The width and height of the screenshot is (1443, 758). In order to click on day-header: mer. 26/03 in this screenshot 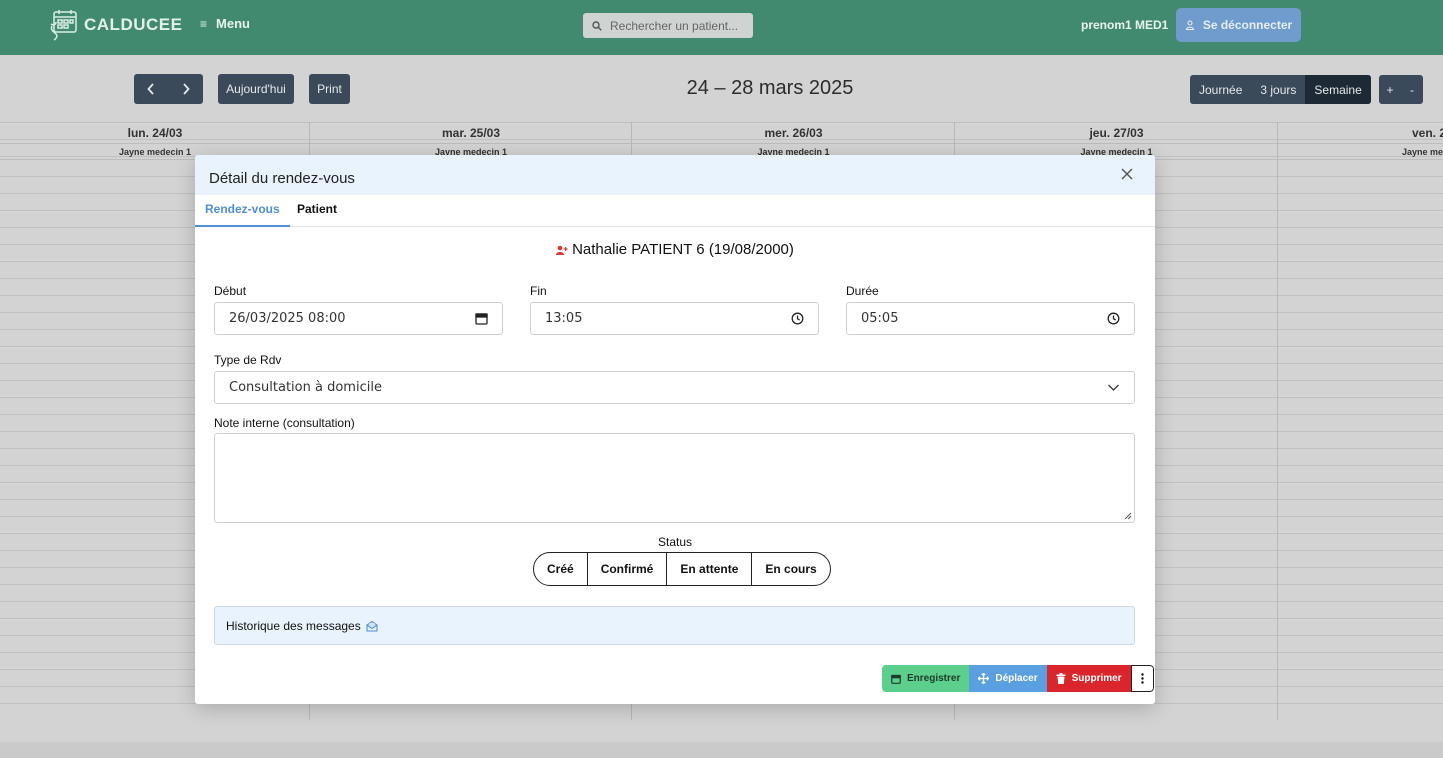, I will do `click(793, 133)`.